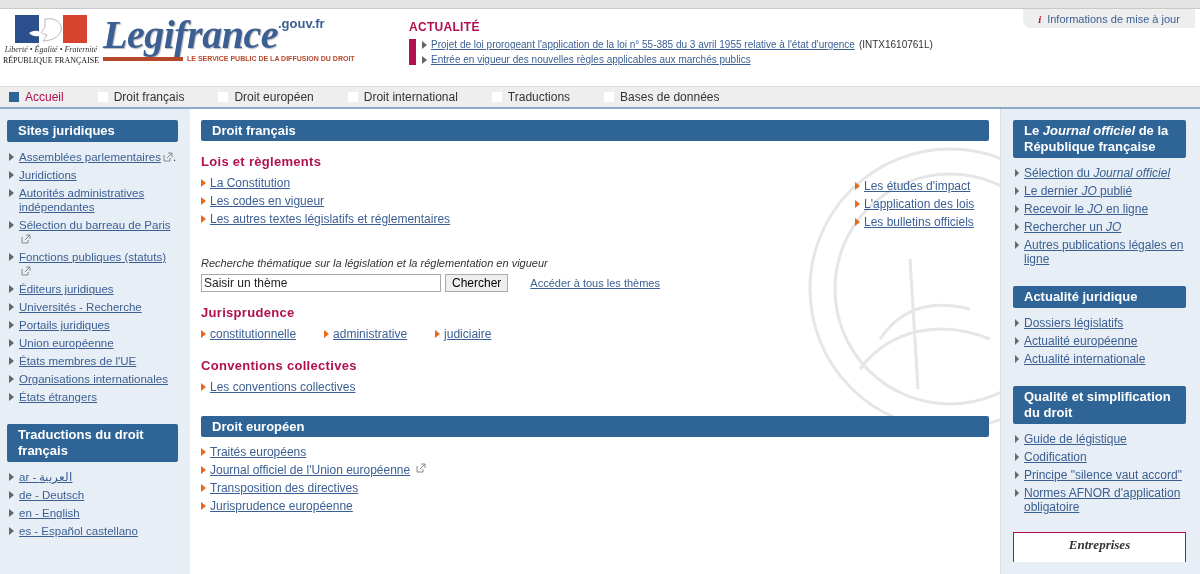 The width and height of the screenshot is (1200, 574). What do you see at coordinates (1105, 173) in the screenshot?
I see `sidebar-link: Sélection du Journal officiel` at bounding box center [1105, 173].